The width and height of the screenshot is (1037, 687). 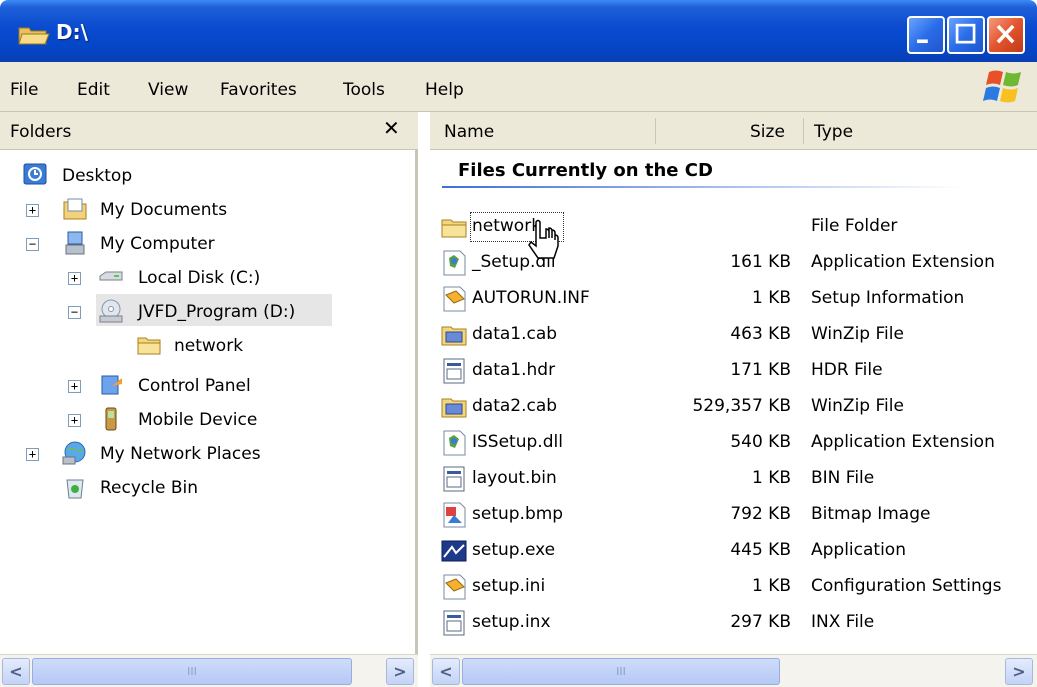 I want to click on folders-horizontal-scrollbar: < III >, so click(x=209, y=670).